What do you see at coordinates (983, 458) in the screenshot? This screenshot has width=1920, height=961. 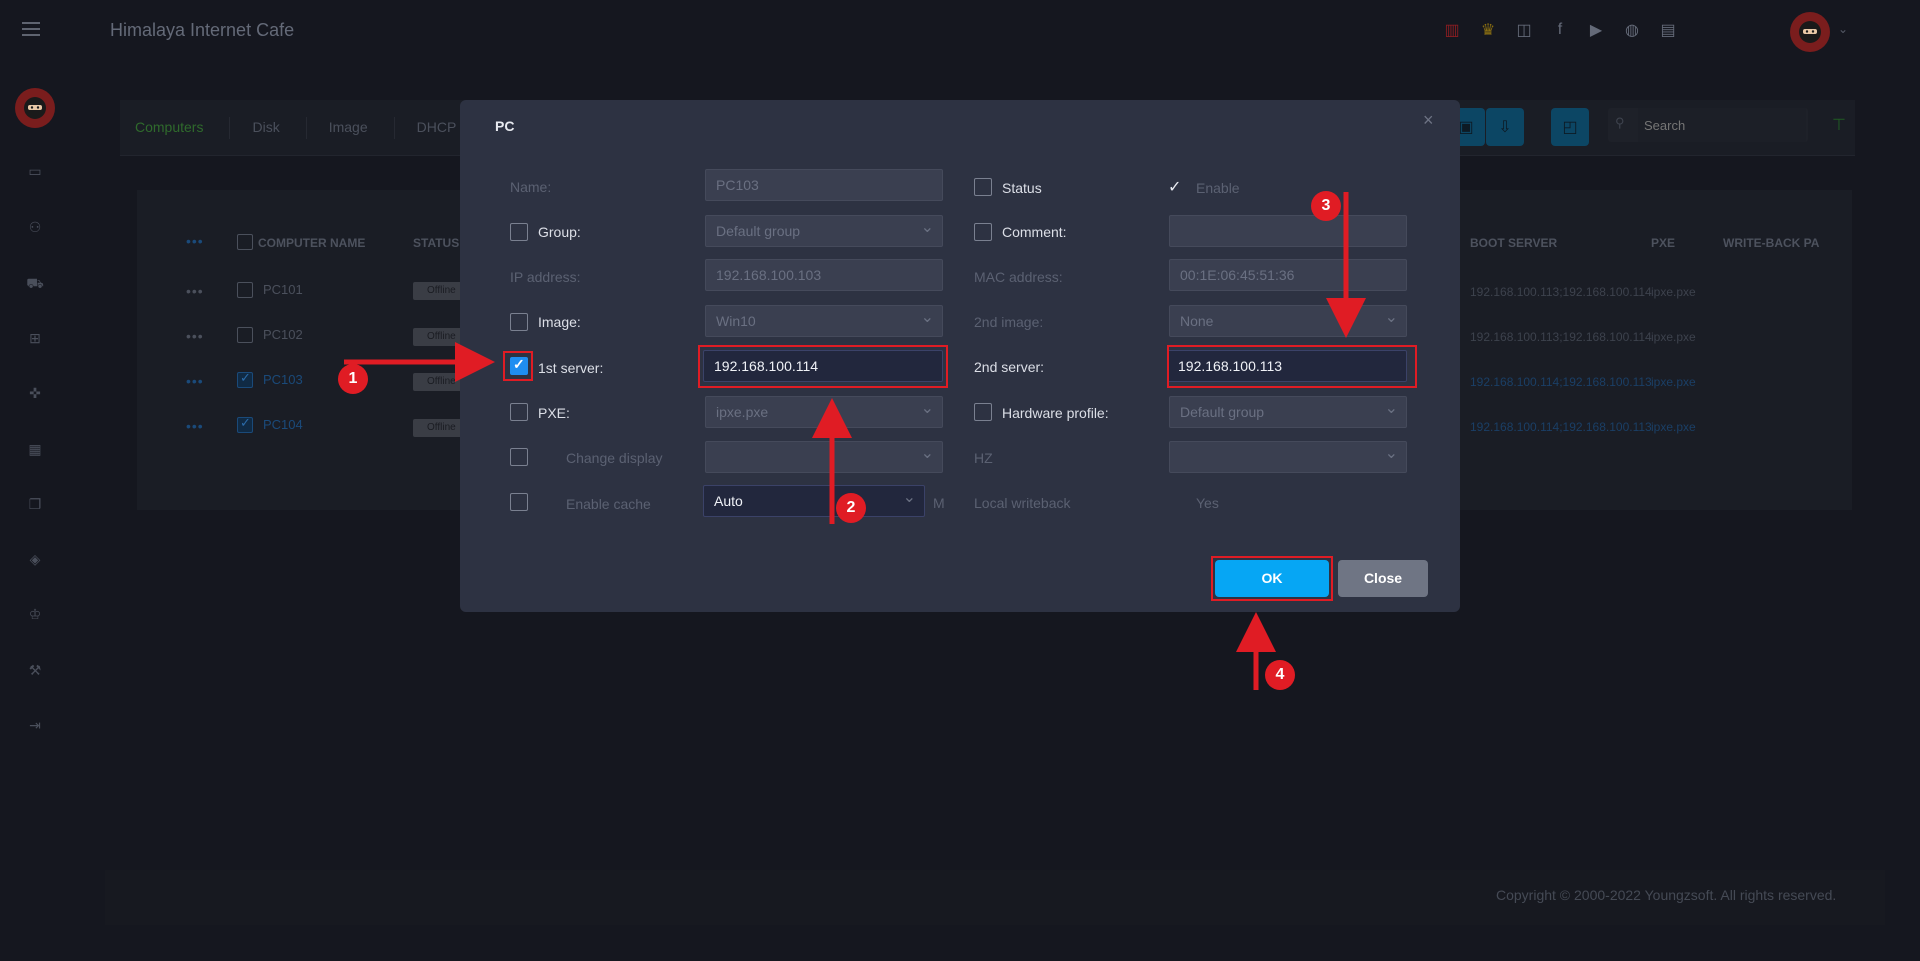 I see `hz-label: HZ` at bounding box center [983, 458].